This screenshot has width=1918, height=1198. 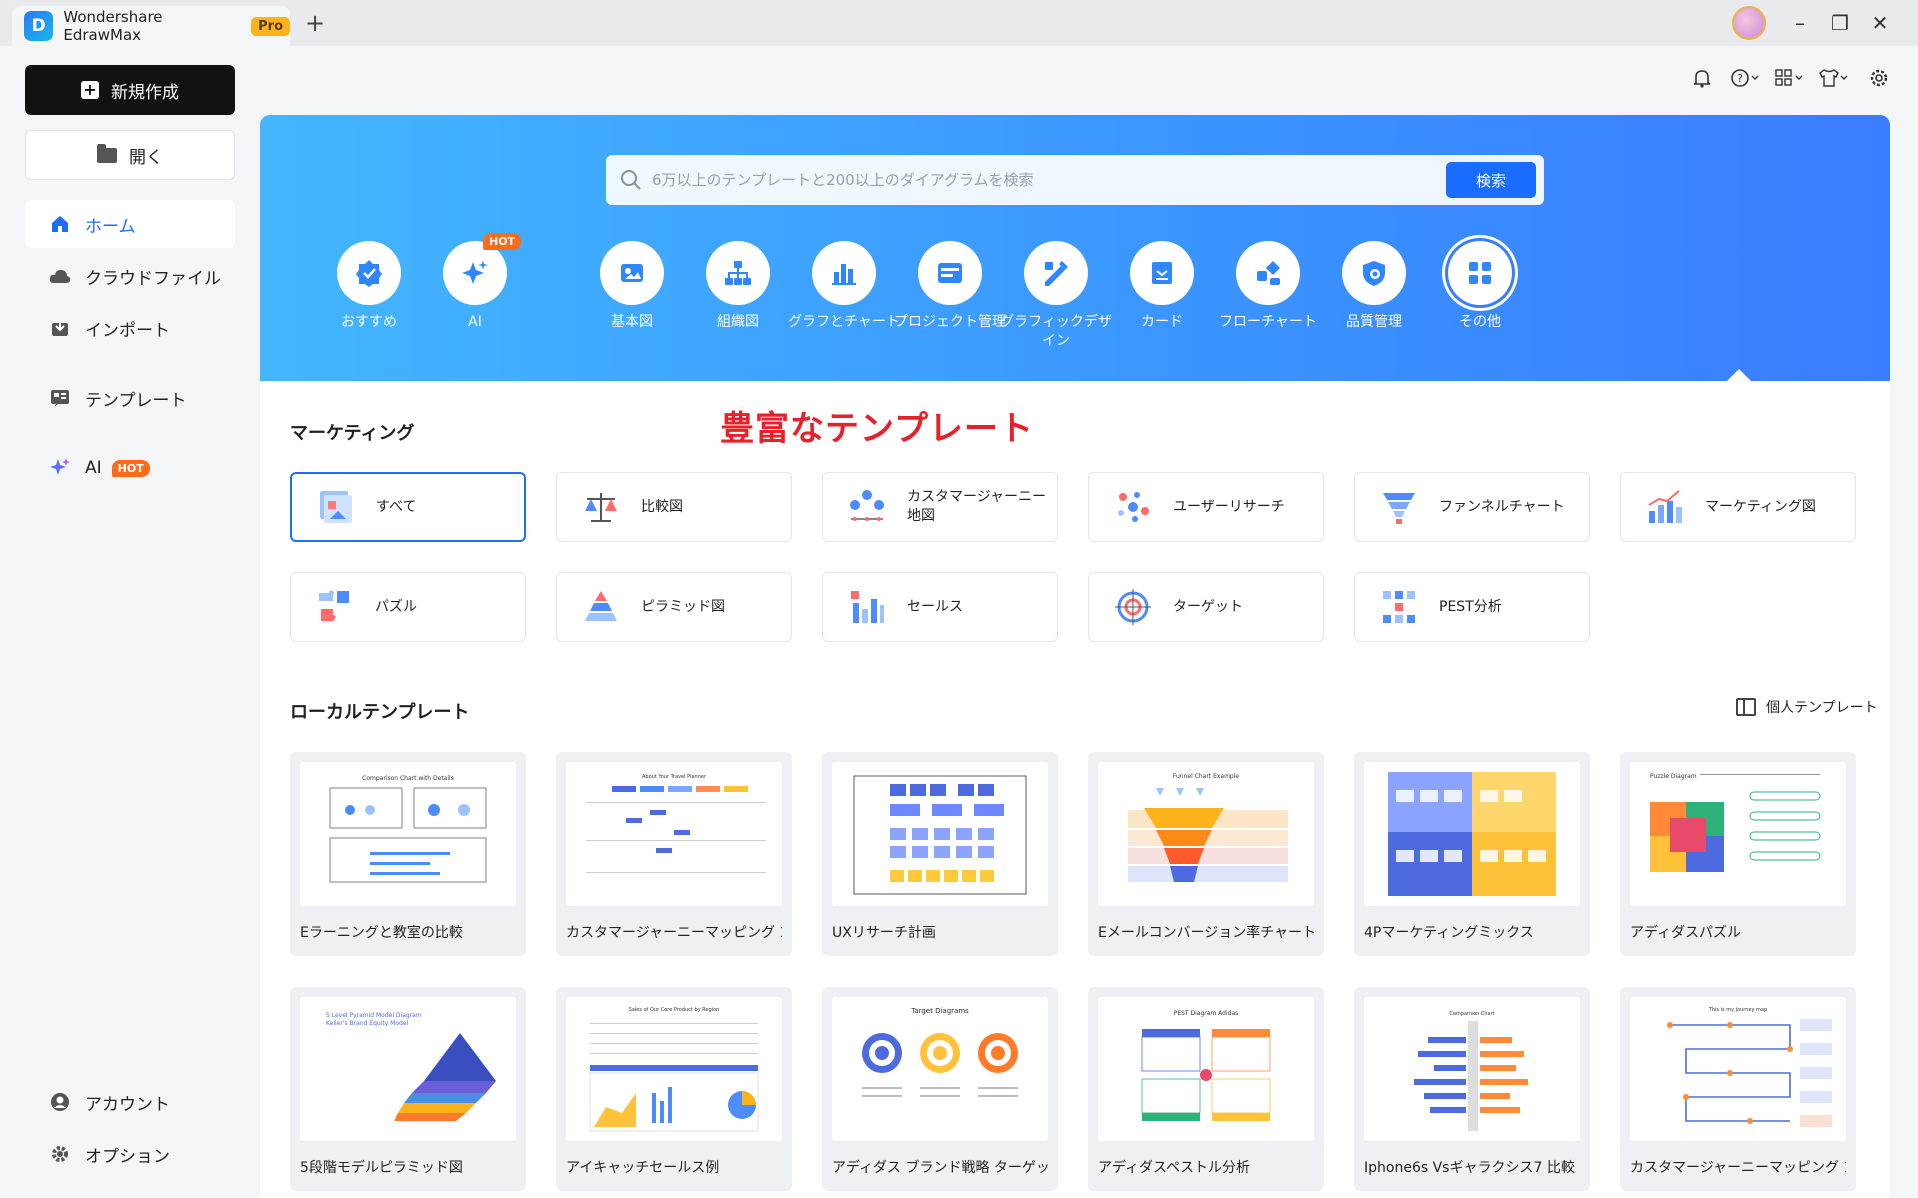 I want to click on sidebar-item-templates: テンプレート, so click(x=130, y=398).